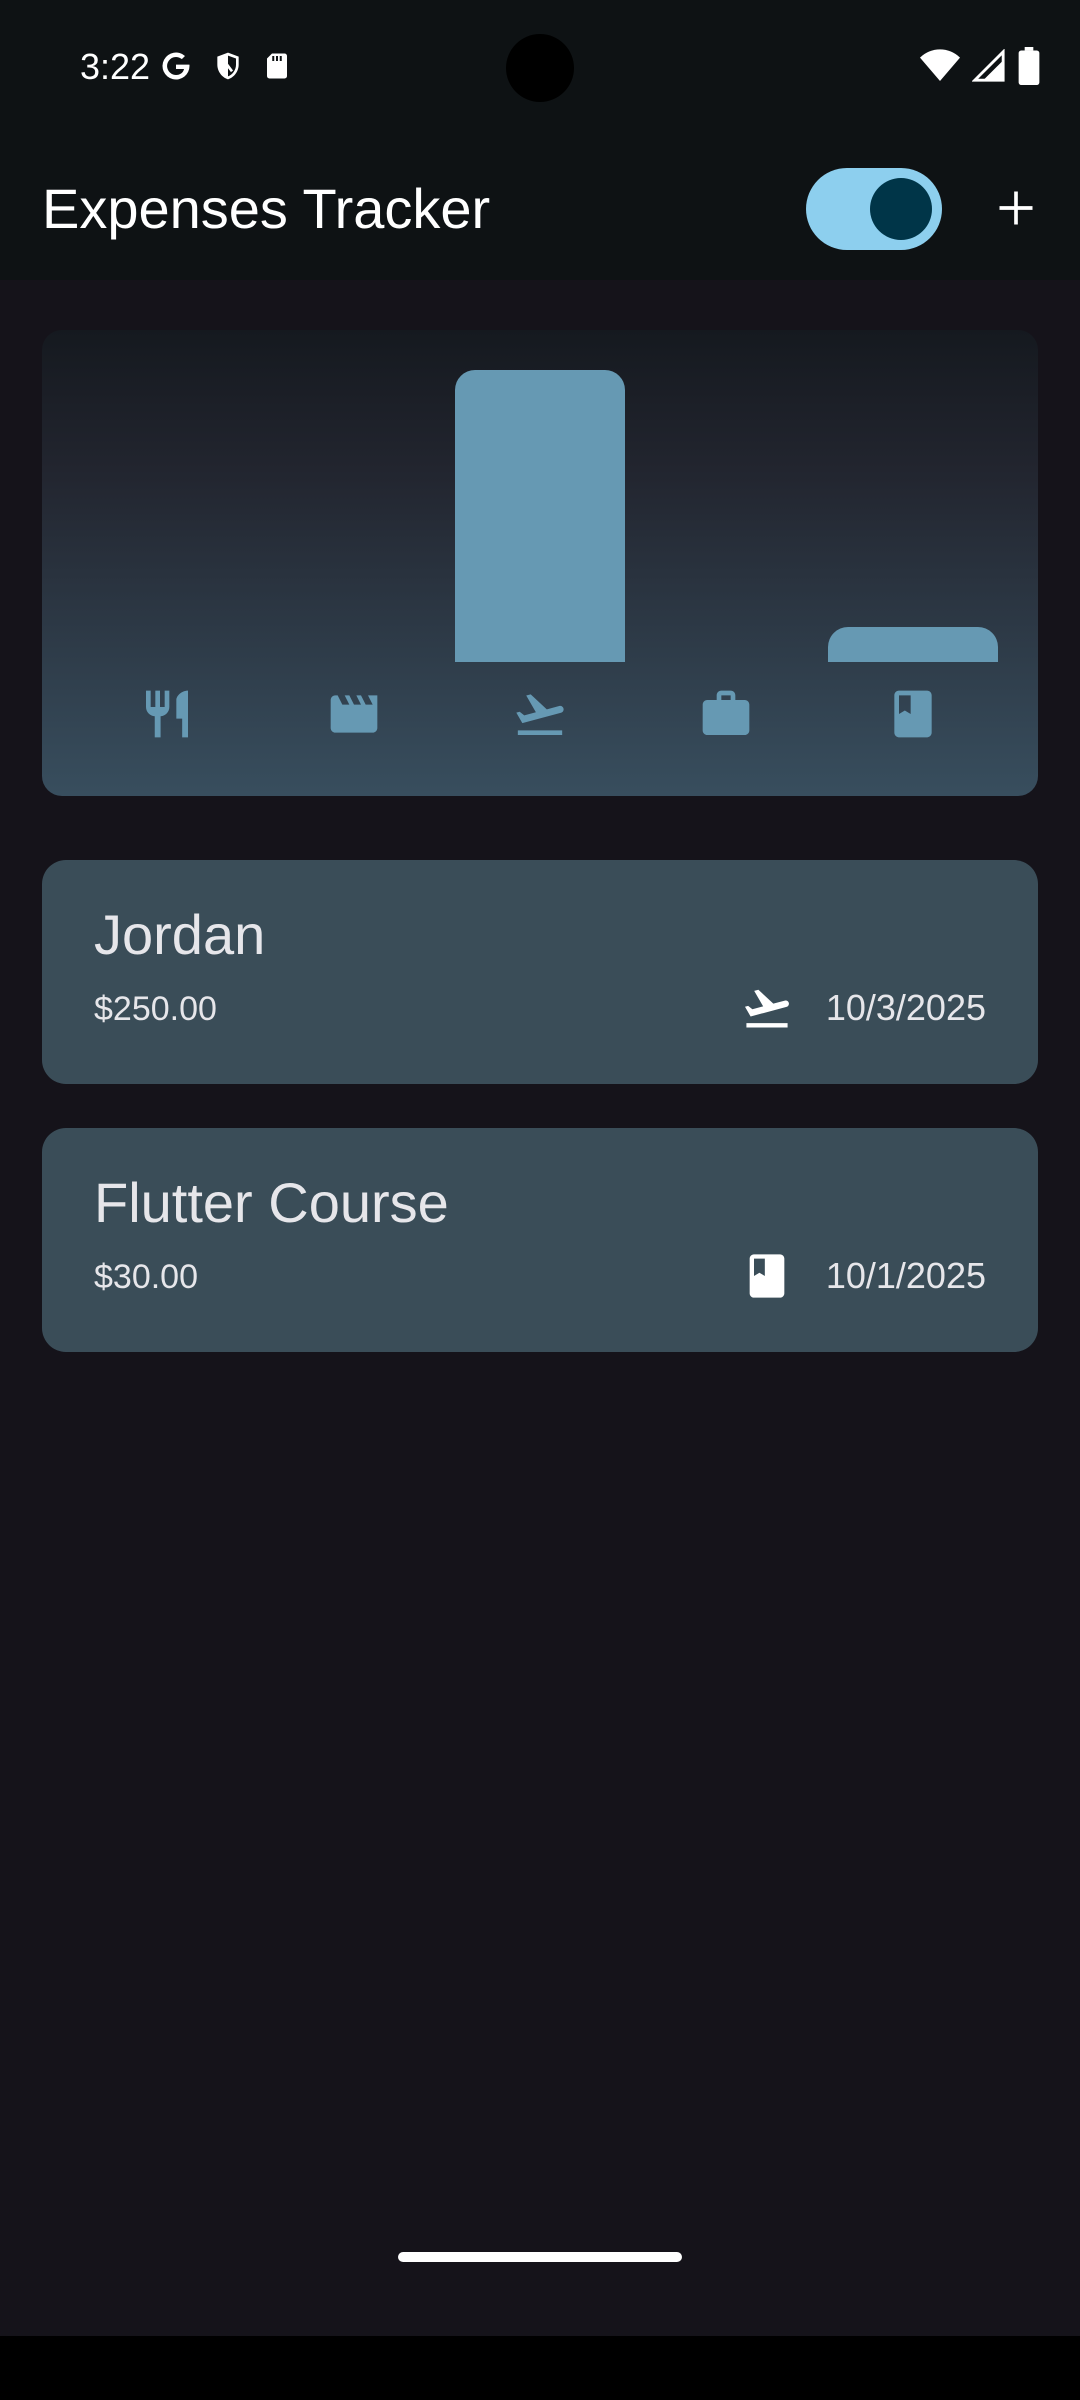  I want to click on expense-amount: $30.00, so click(146, 1277).